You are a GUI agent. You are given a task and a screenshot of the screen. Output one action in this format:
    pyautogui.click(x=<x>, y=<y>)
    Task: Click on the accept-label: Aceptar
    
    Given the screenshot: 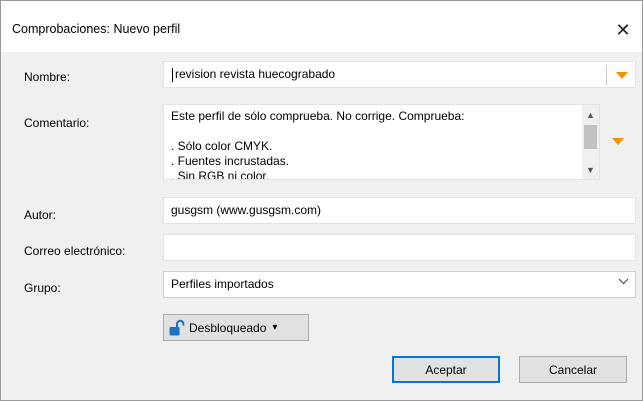 What is the action you would take?
    pyautogui.click(x=446, y=369)
    